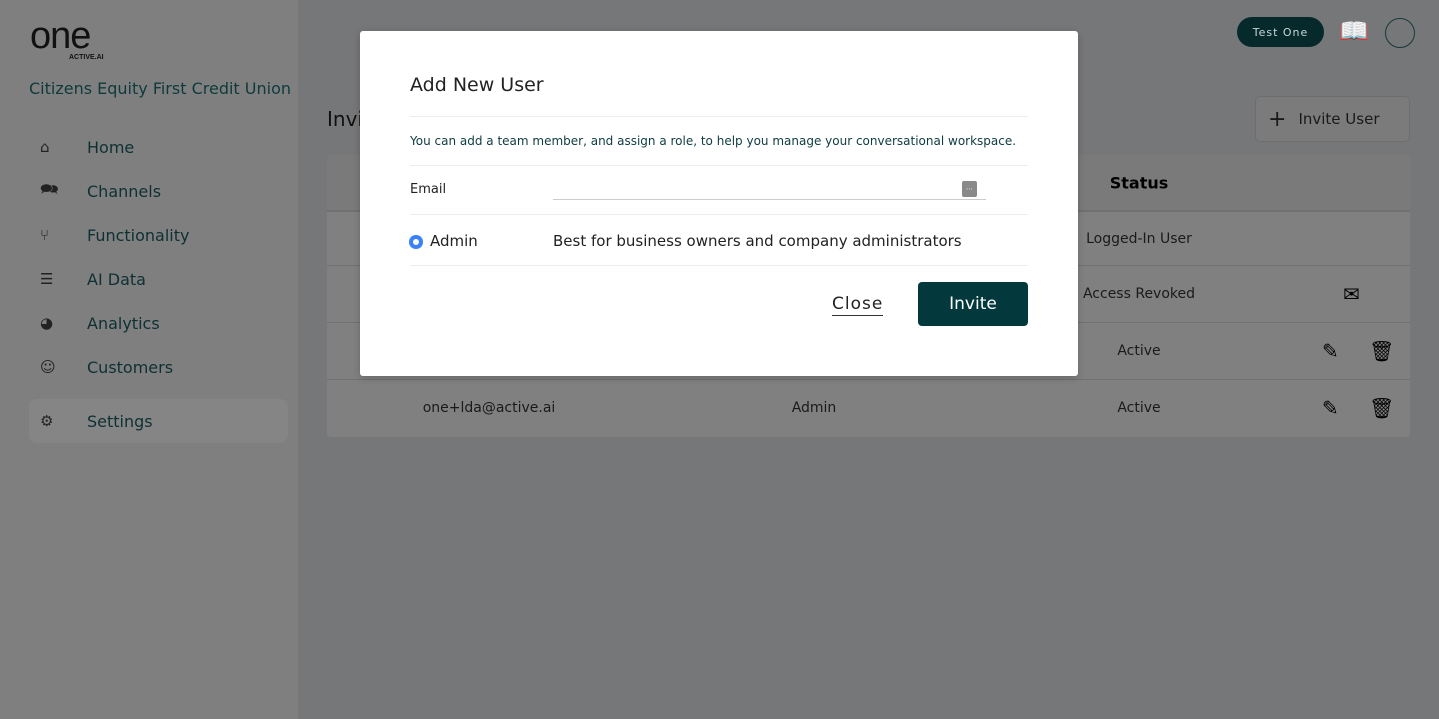  Describe the element at coordinates (454, 241) in the screenshot. I see `role-label: Admin` at that location.